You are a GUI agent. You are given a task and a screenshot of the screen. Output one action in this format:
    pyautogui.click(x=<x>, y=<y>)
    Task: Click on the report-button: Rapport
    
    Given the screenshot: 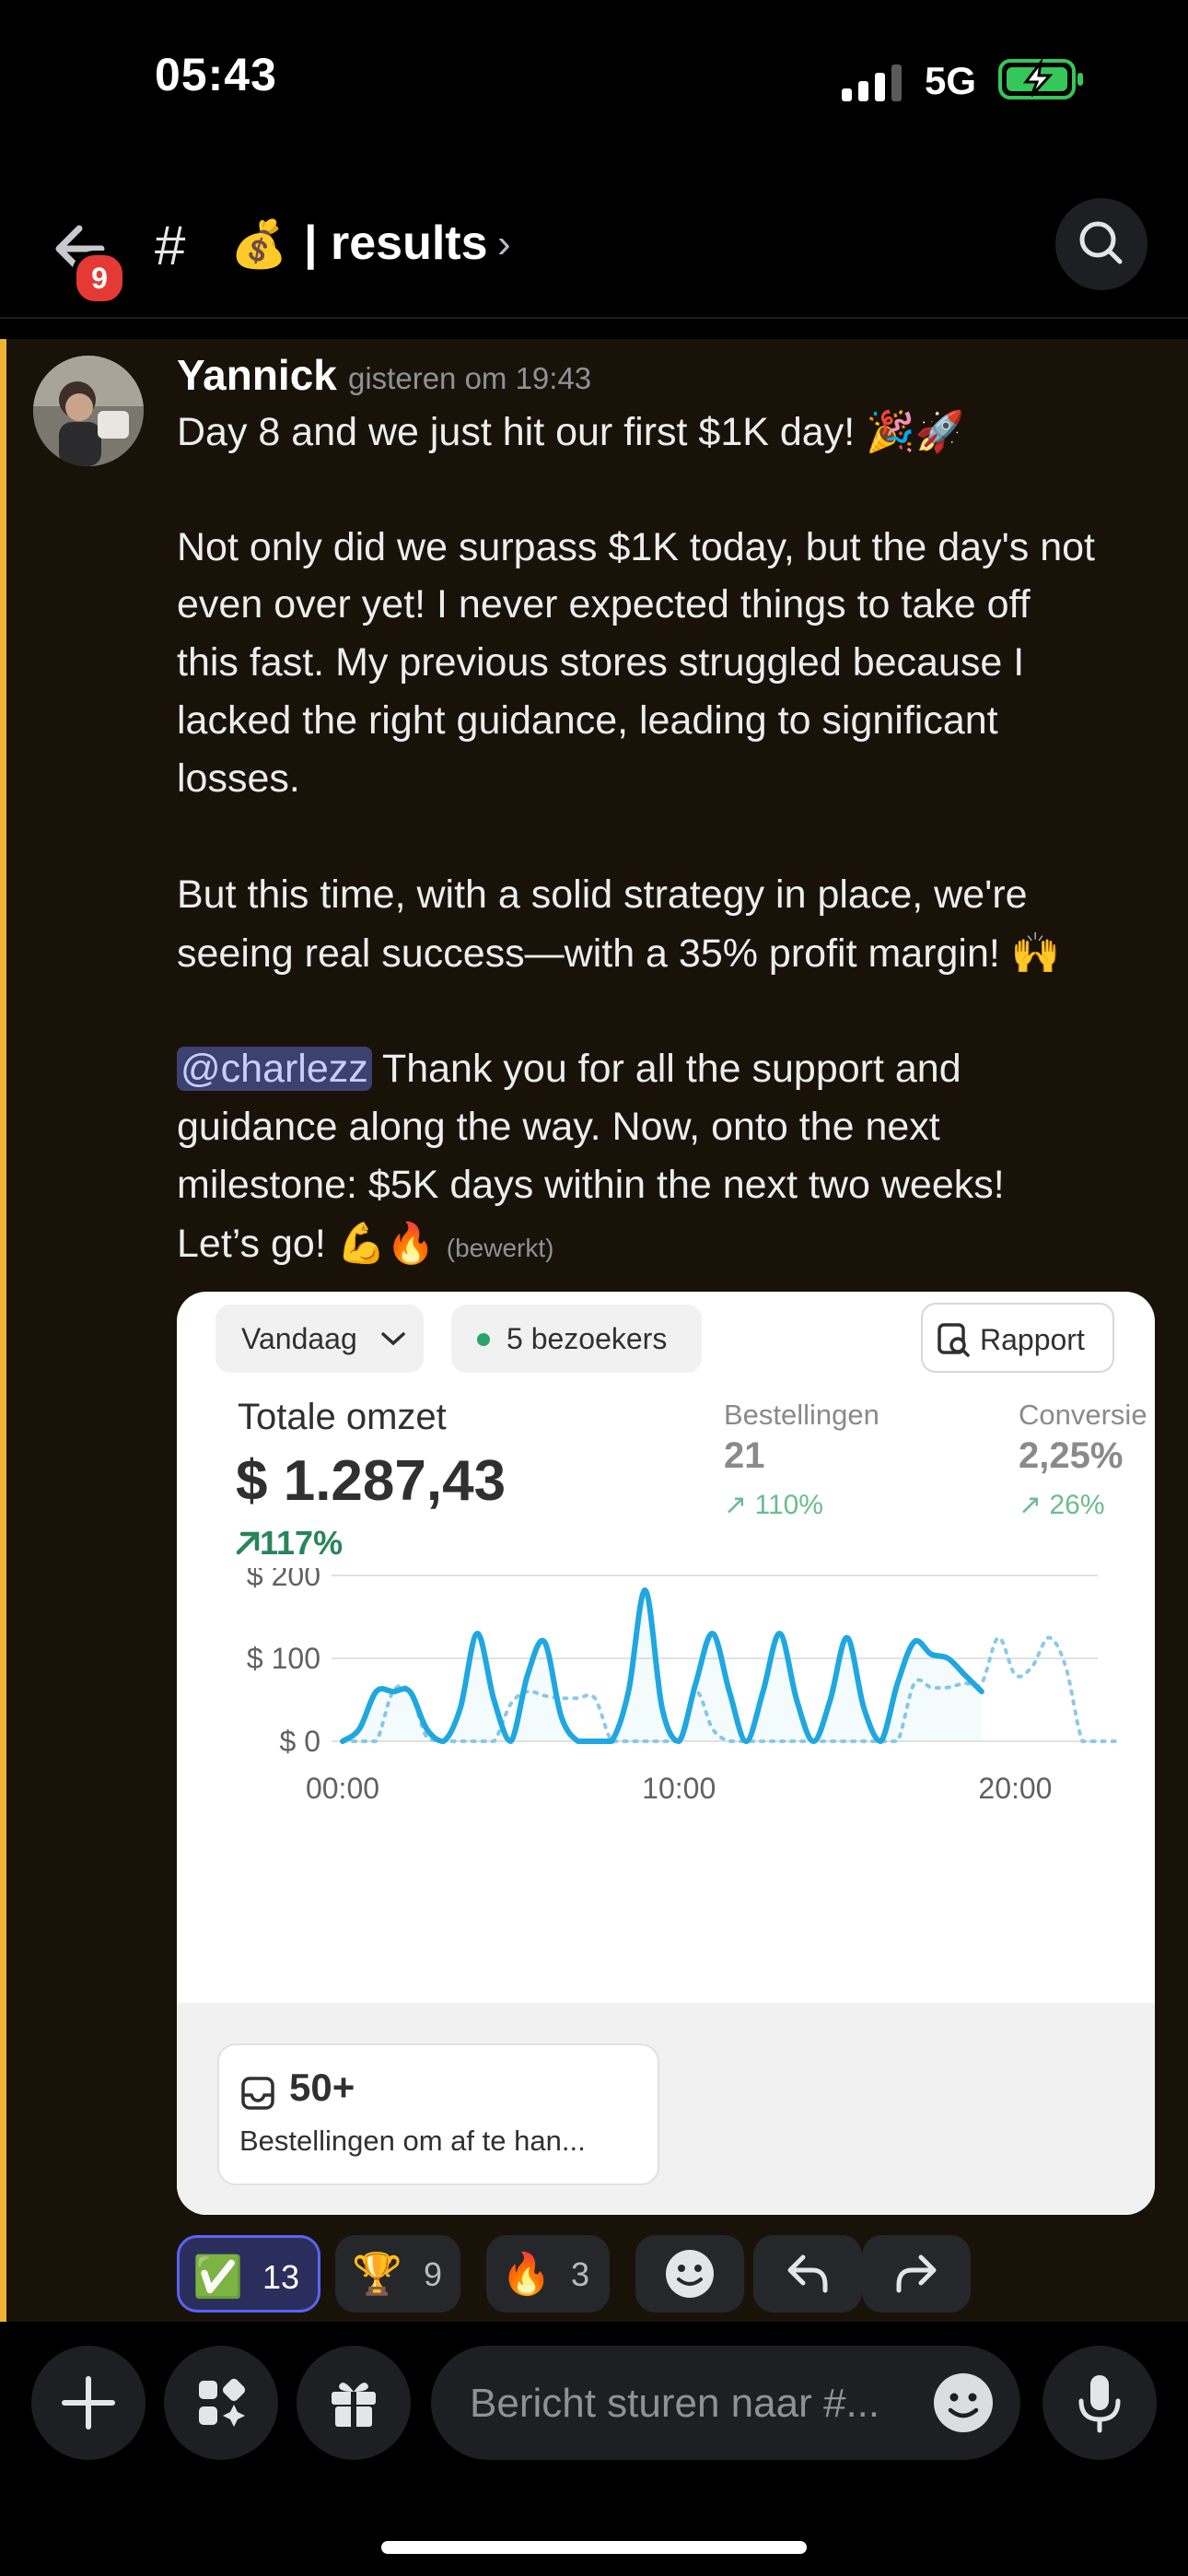 What is the action you would take?
    pyautogui.click(x=1017, y=1338)
    